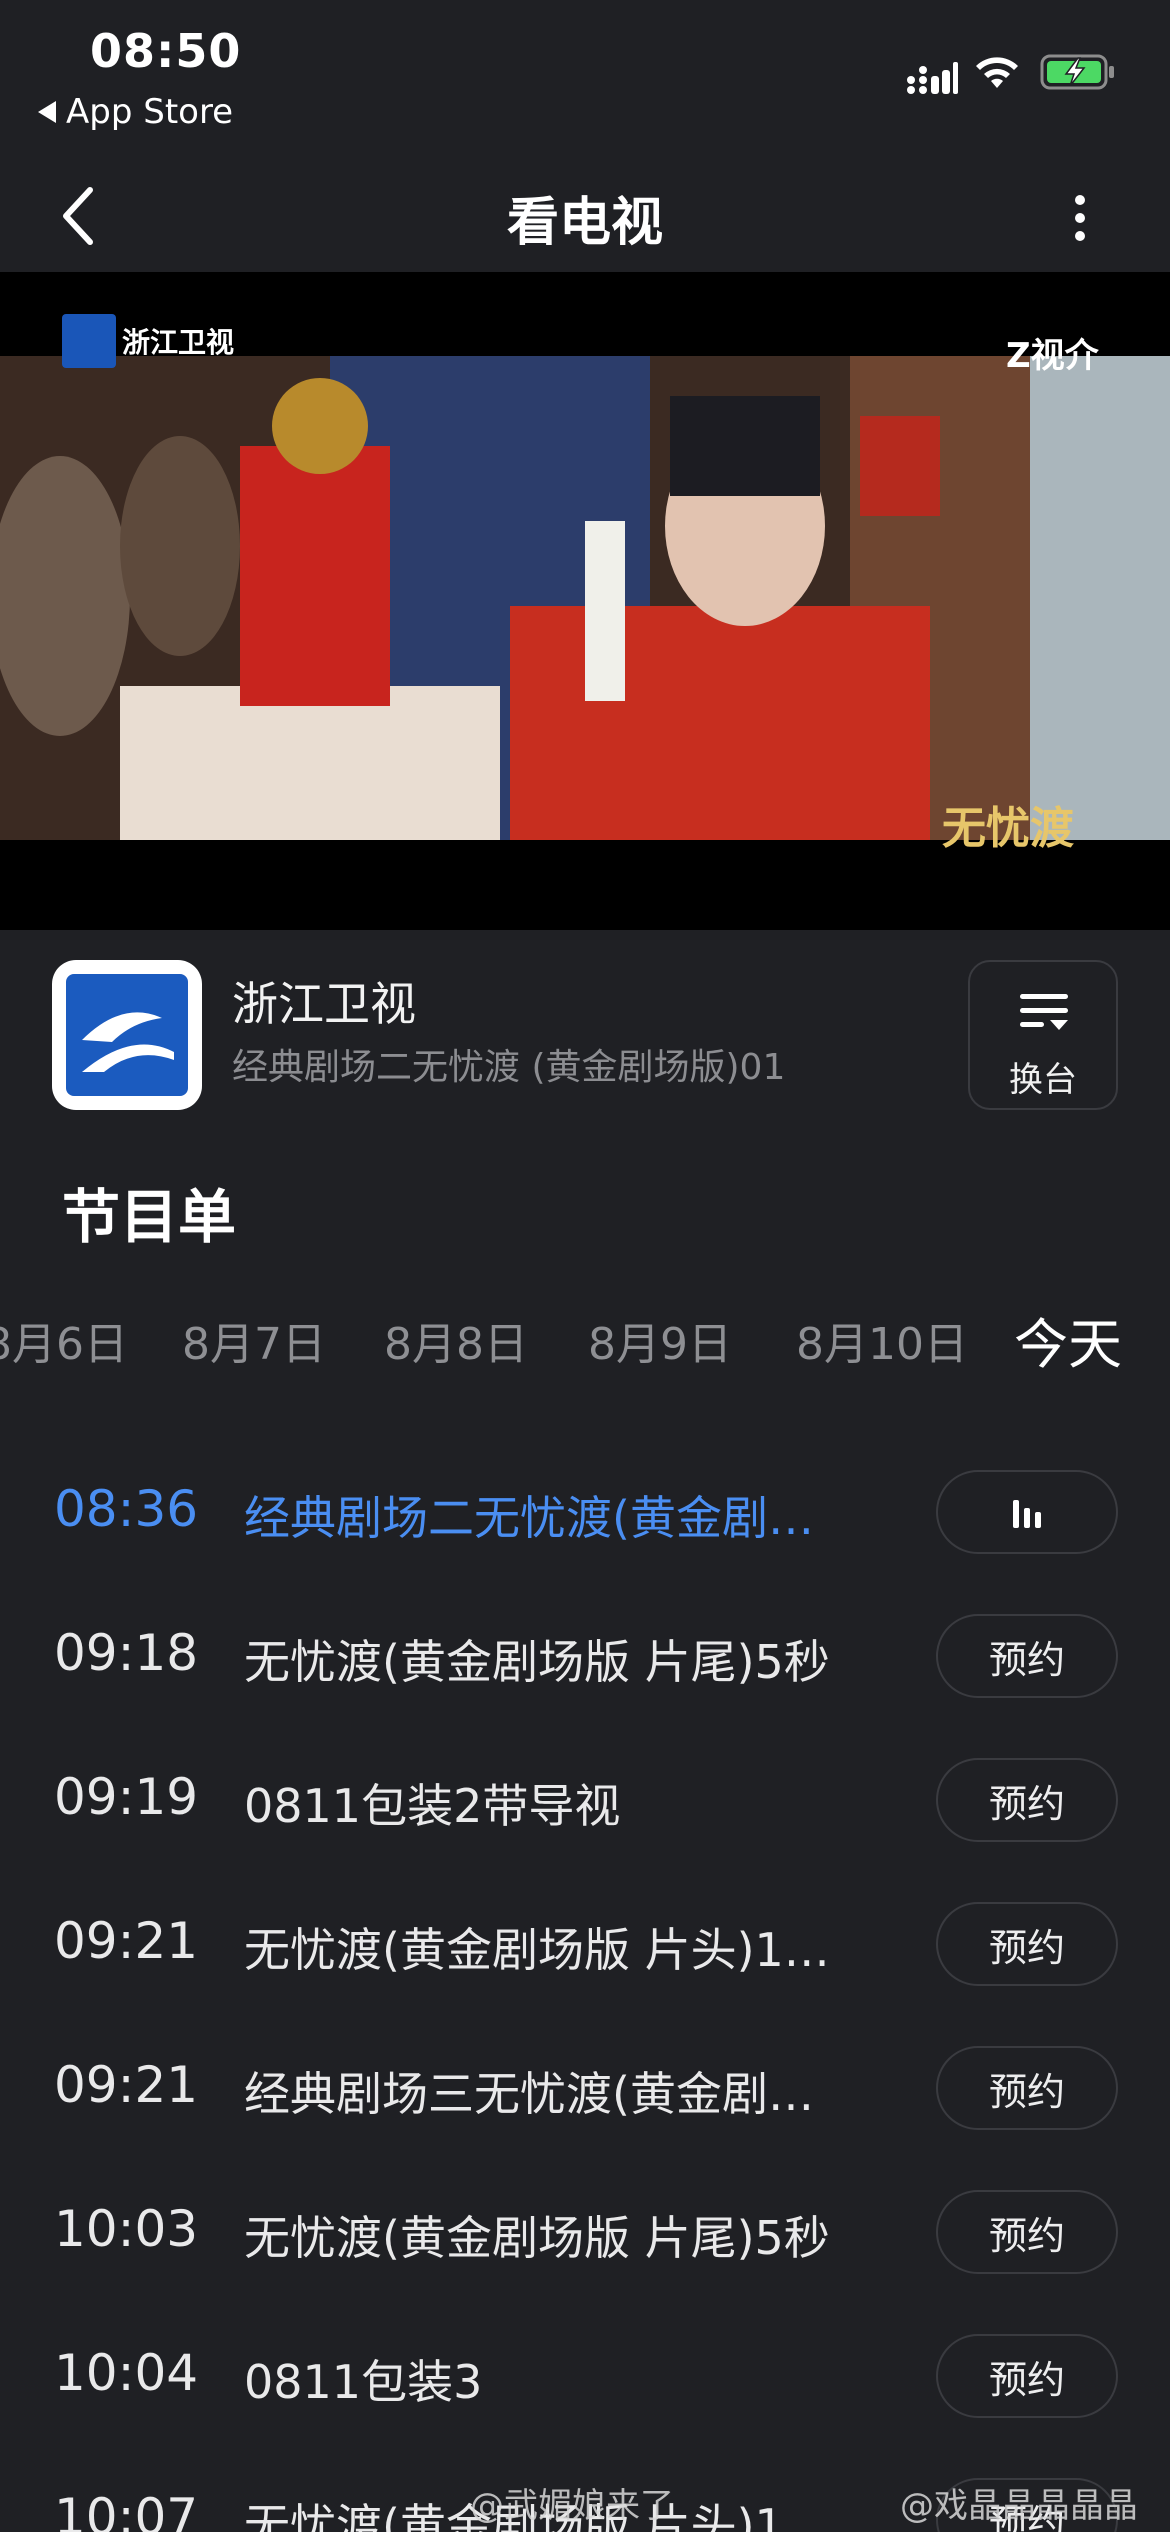 This screenshot has width=1170, height=2532. I want to click on date-tab-today: 今天, so click(1068, 1339).